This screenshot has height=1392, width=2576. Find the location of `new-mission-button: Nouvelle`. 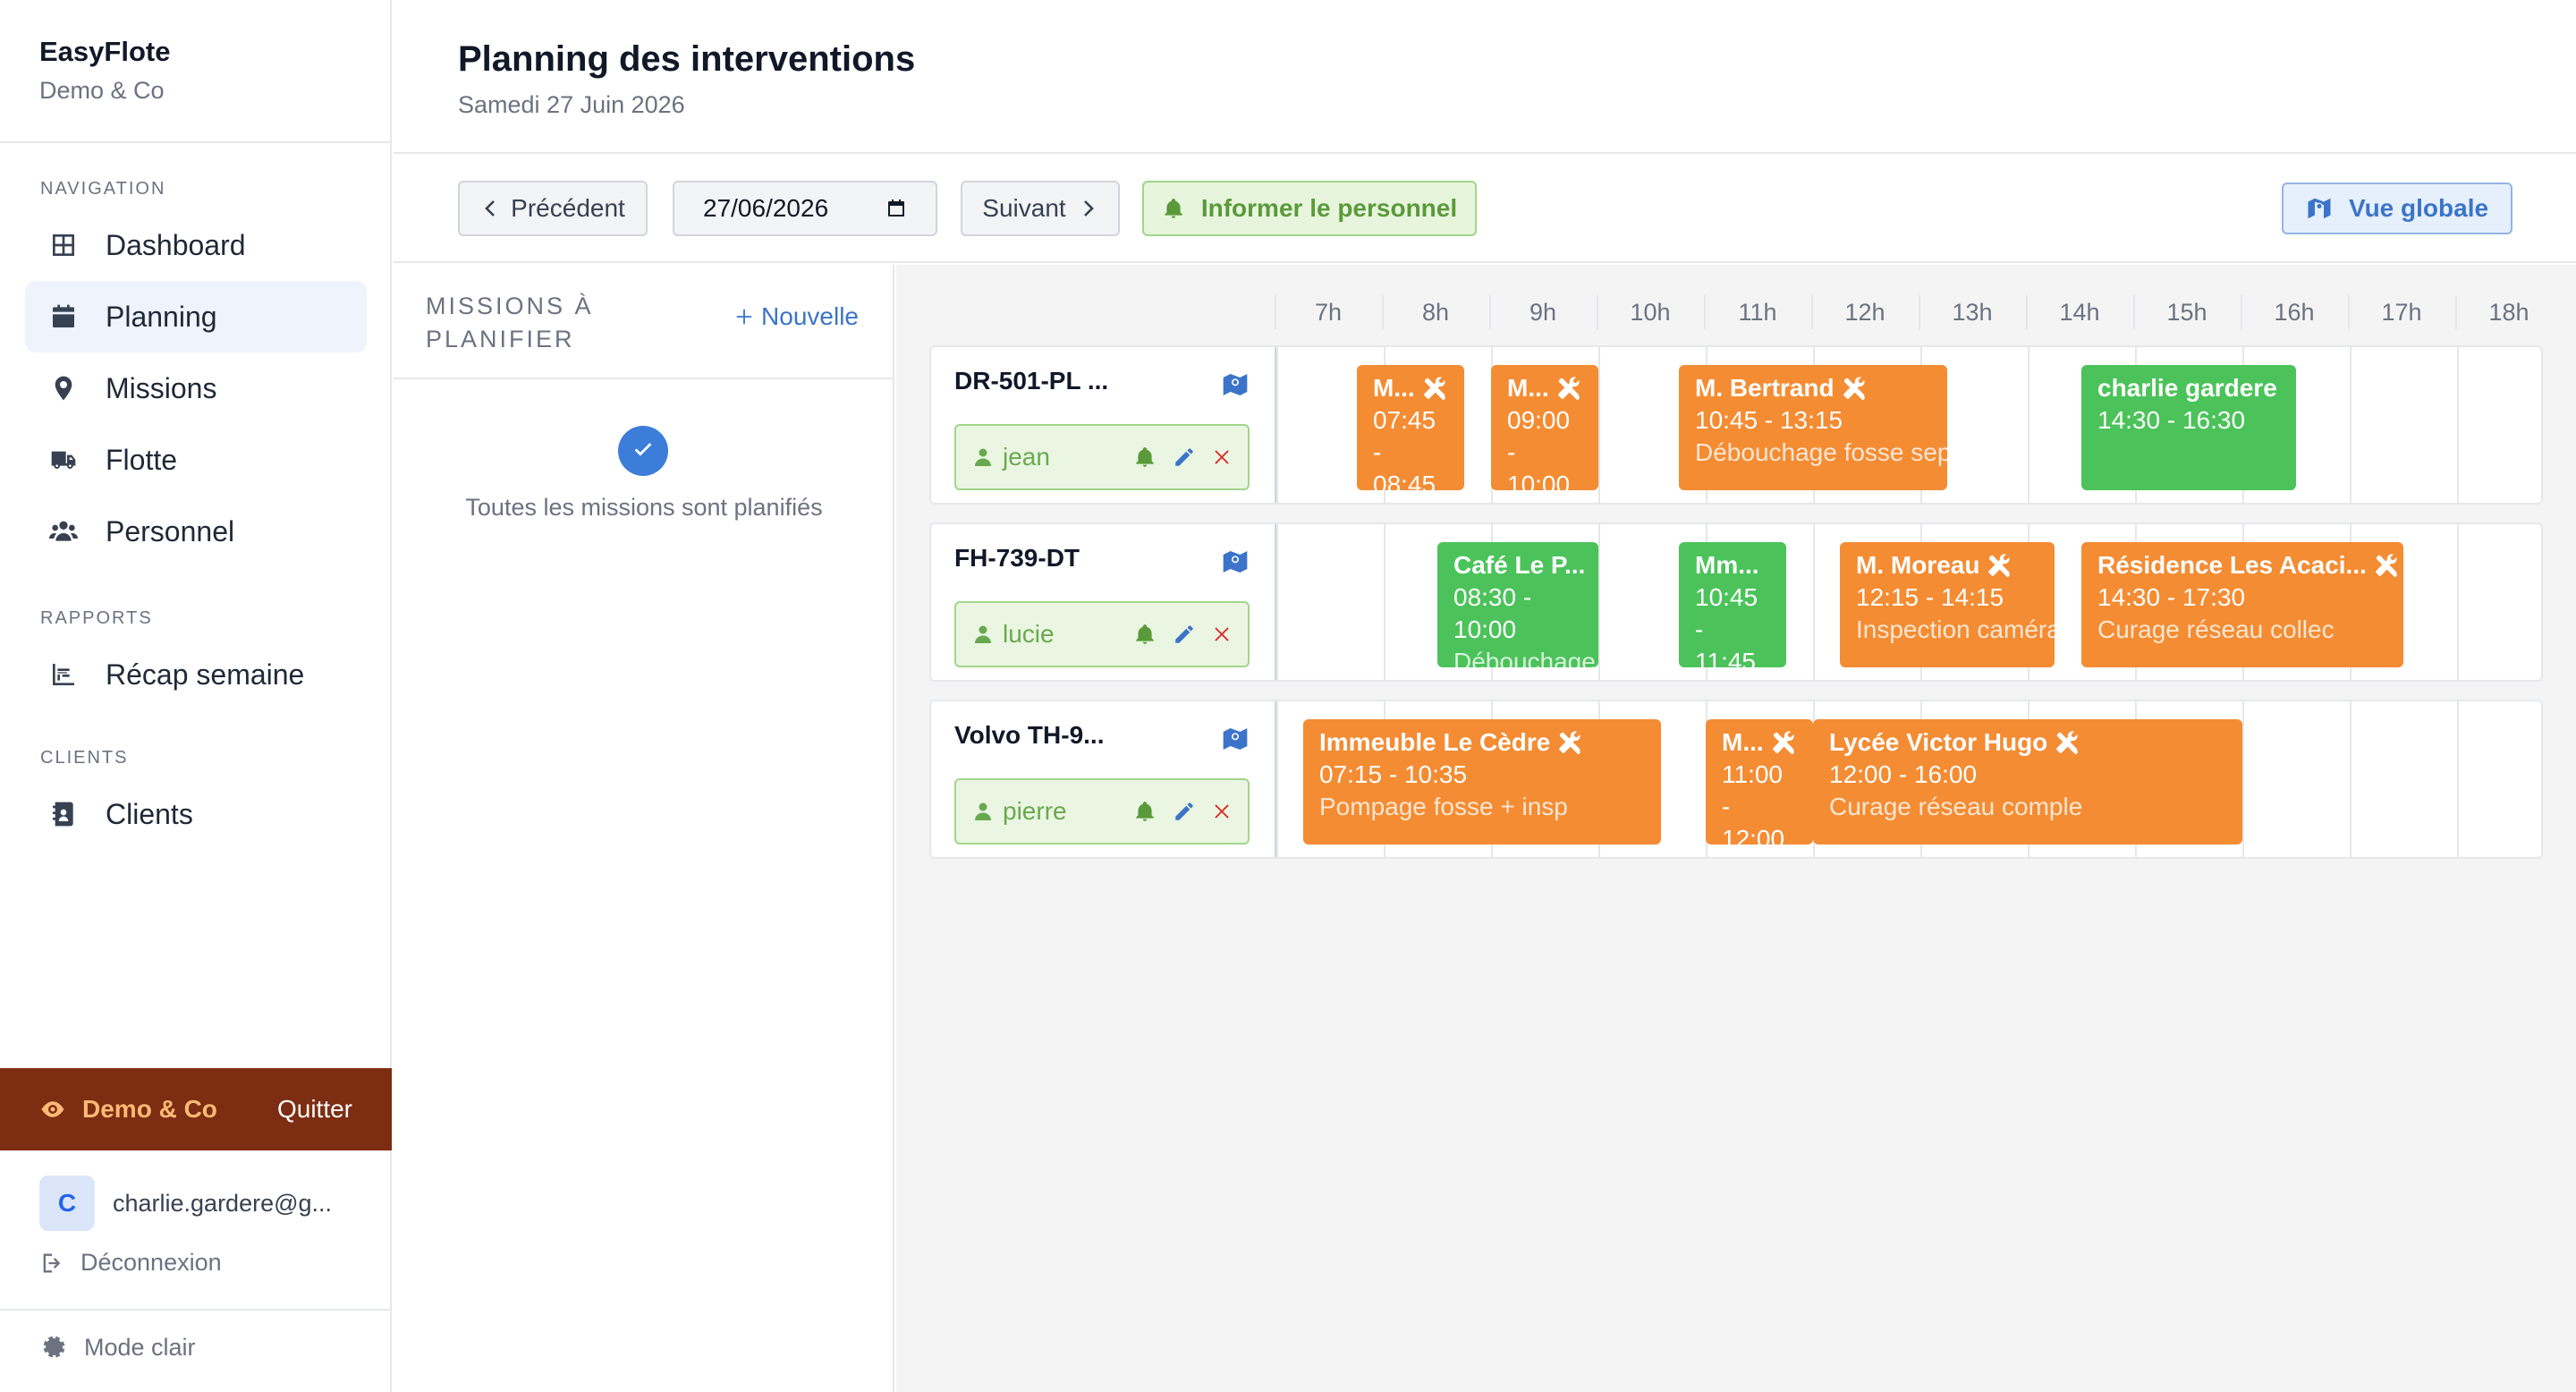

new-mission-button: Nouvelle is located at coordinates (796, 316).